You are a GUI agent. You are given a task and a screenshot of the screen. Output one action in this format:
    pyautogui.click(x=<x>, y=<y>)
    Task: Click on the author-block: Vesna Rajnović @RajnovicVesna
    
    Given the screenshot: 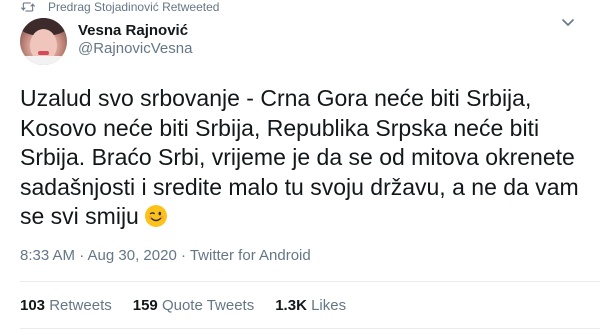 What is the action you would take?
    pyautogui.click(x=135, y=39)
    